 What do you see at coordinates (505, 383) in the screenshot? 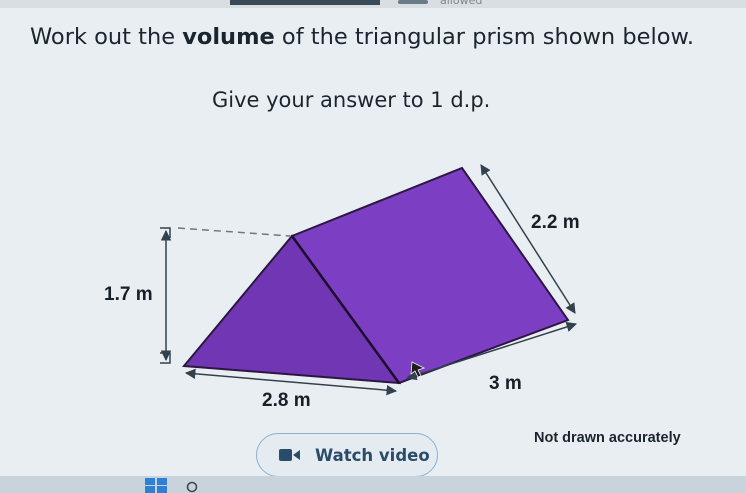
I see `length-label: 3 m` at bounding box center [505, 383].